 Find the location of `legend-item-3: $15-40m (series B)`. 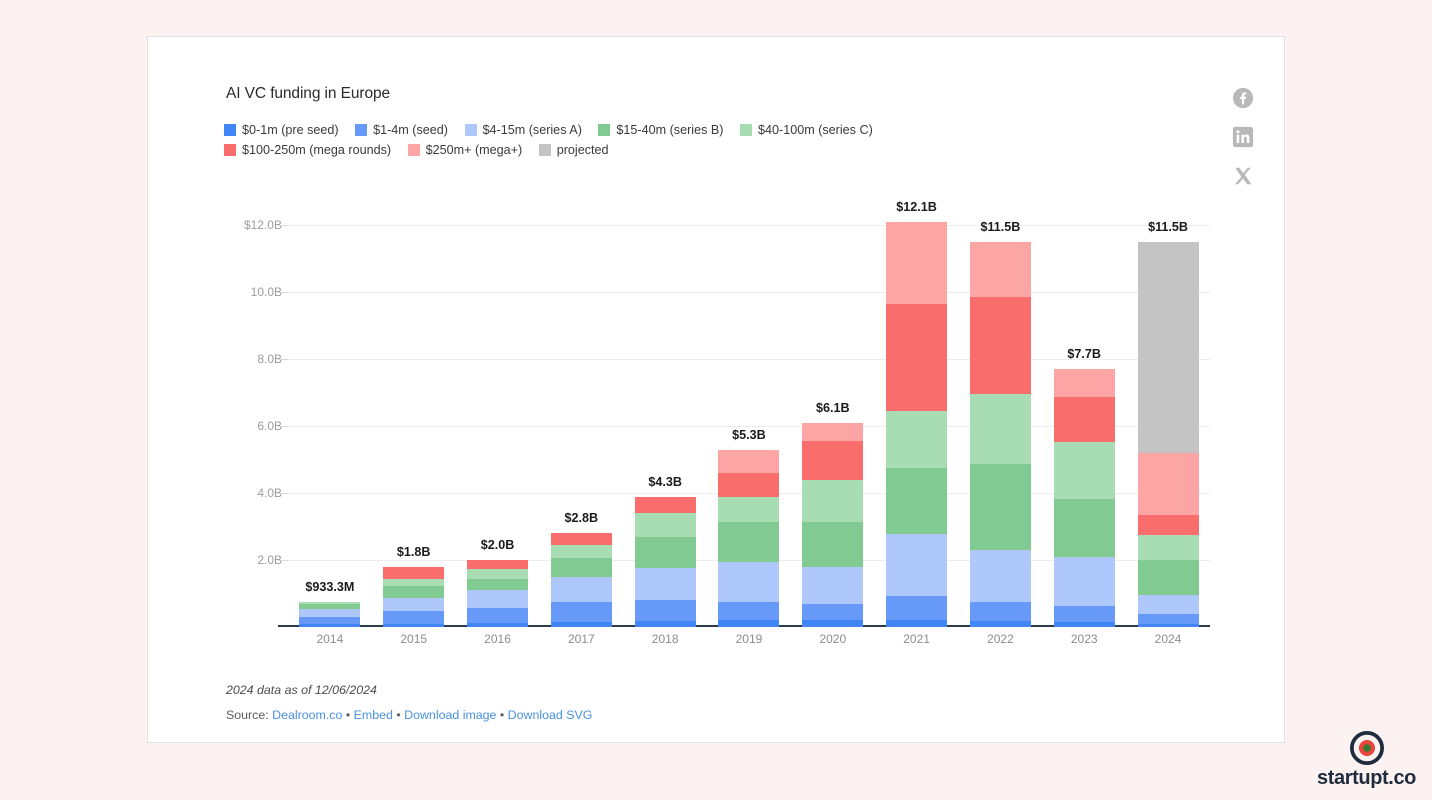

legend-item-3: $15-40m (series B) is located at coordinates (660, 130).